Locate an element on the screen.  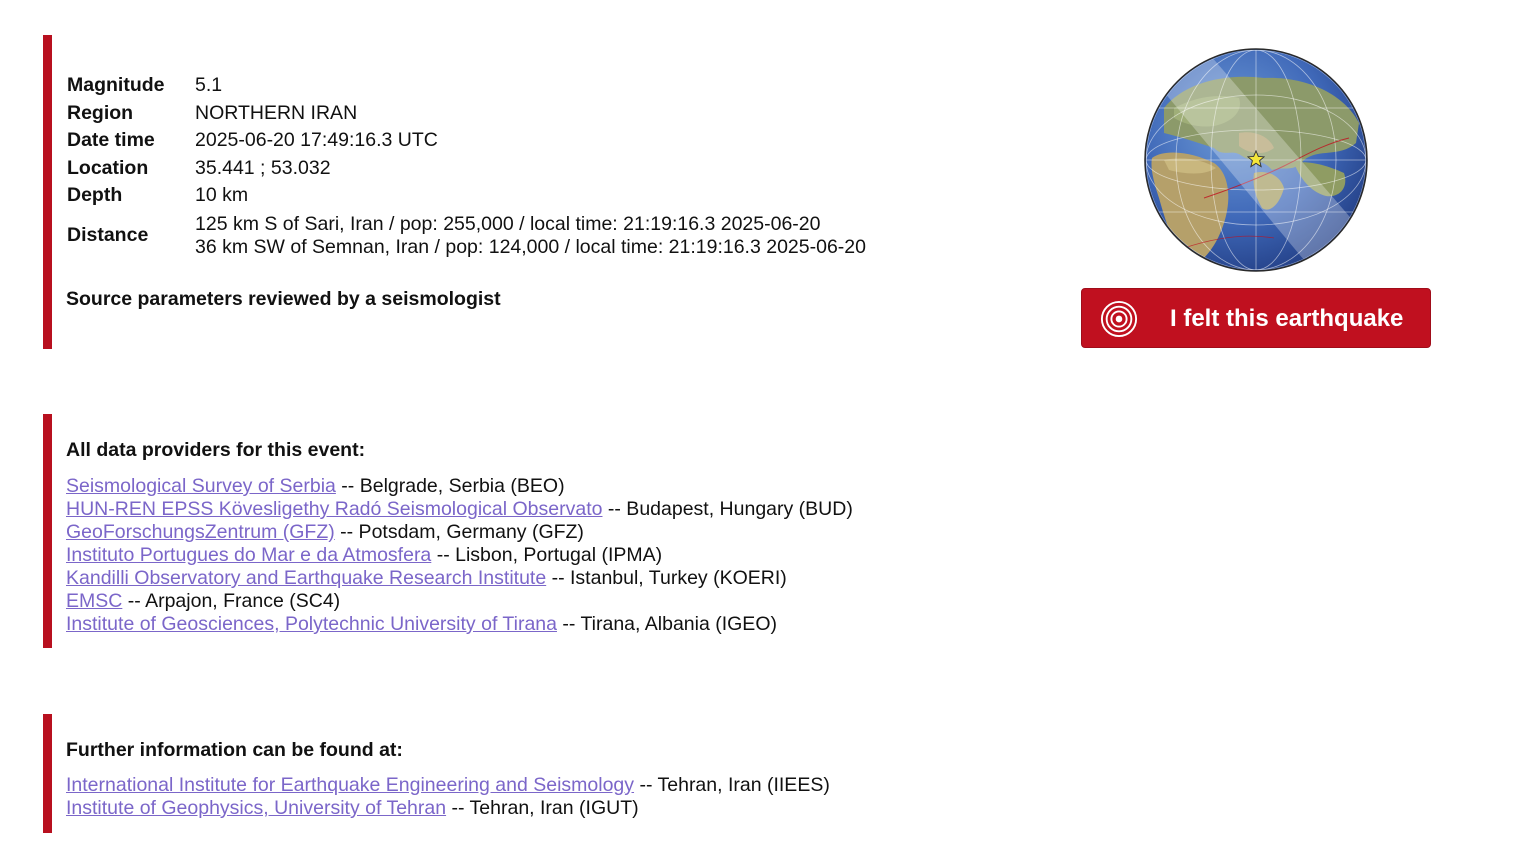
further-heading: Further information can be found at: is located at coordinates (234, 750).